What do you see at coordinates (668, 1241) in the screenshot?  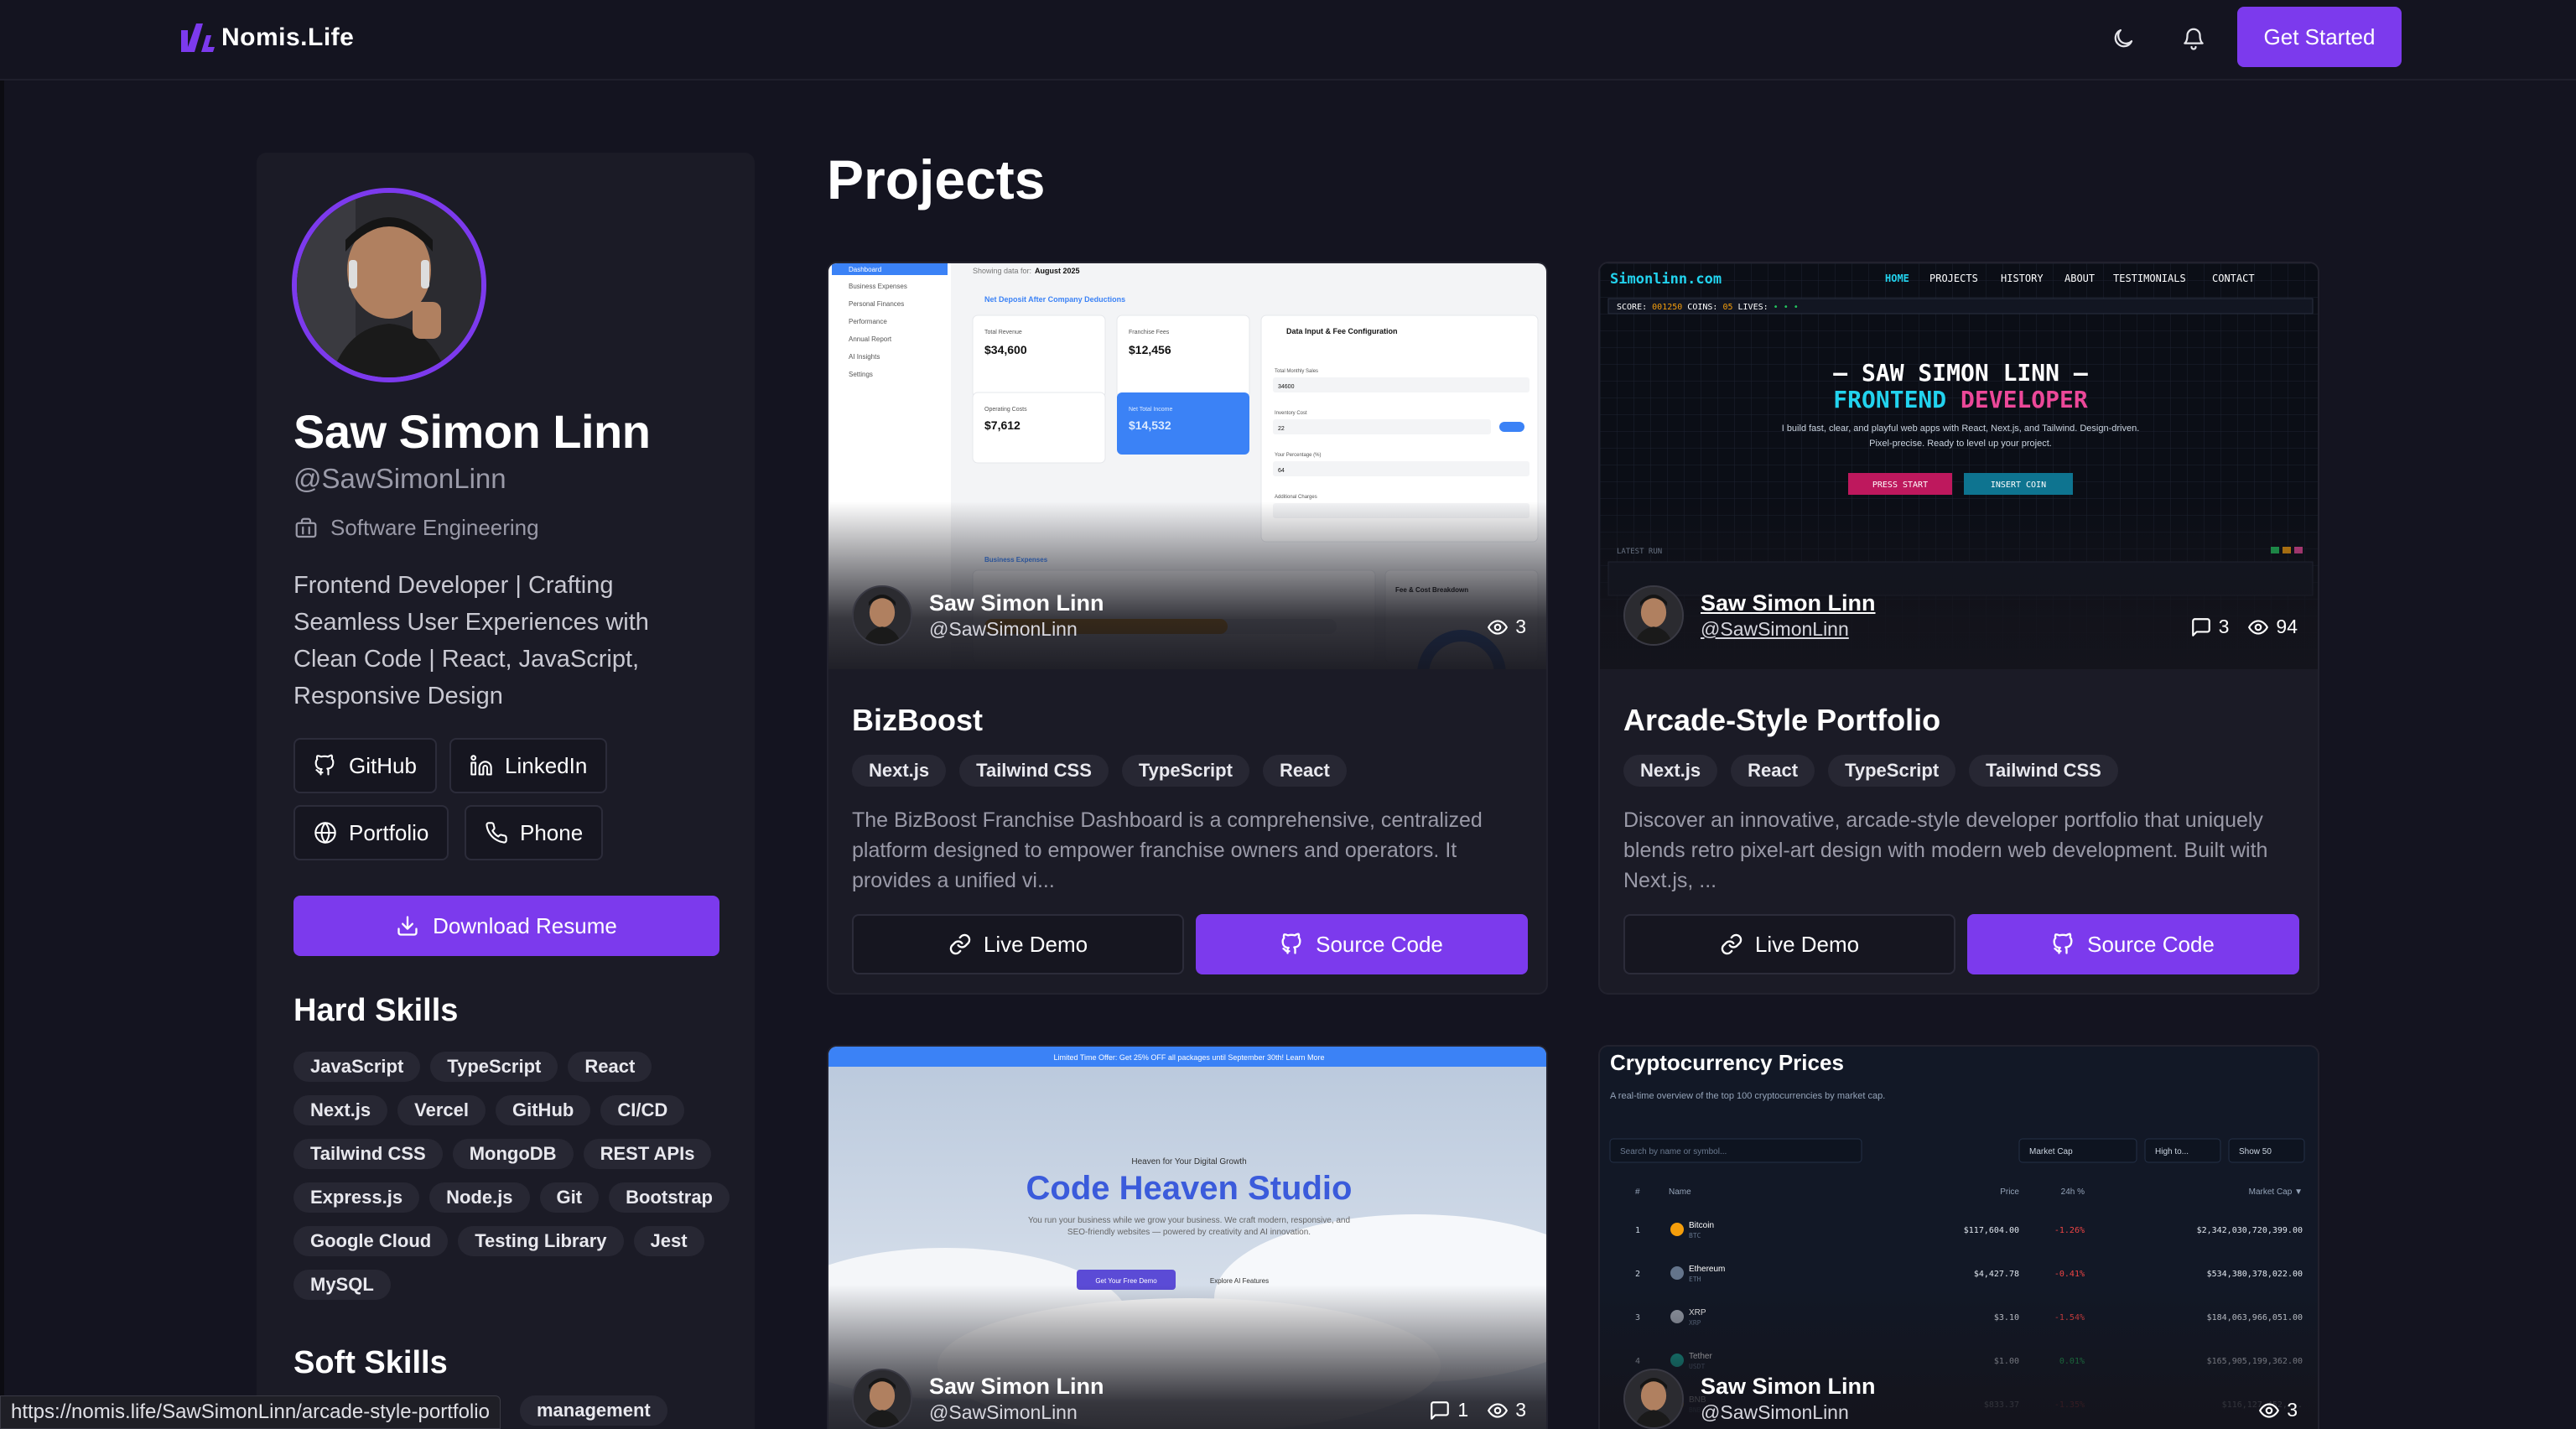 I see `skill-tag: Jest` at bounding box center [668, 1241].